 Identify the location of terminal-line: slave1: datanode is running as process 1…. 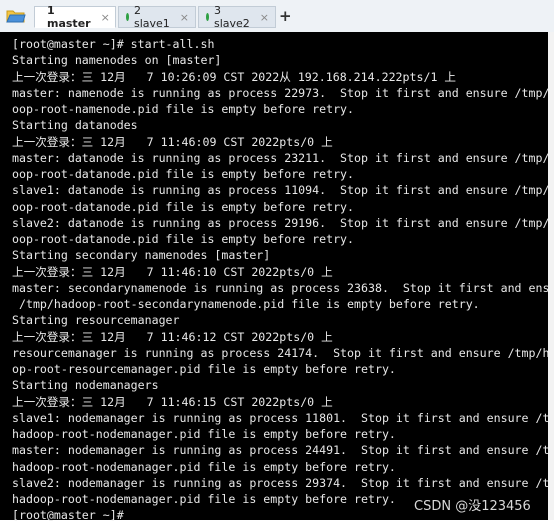
(283, 190).